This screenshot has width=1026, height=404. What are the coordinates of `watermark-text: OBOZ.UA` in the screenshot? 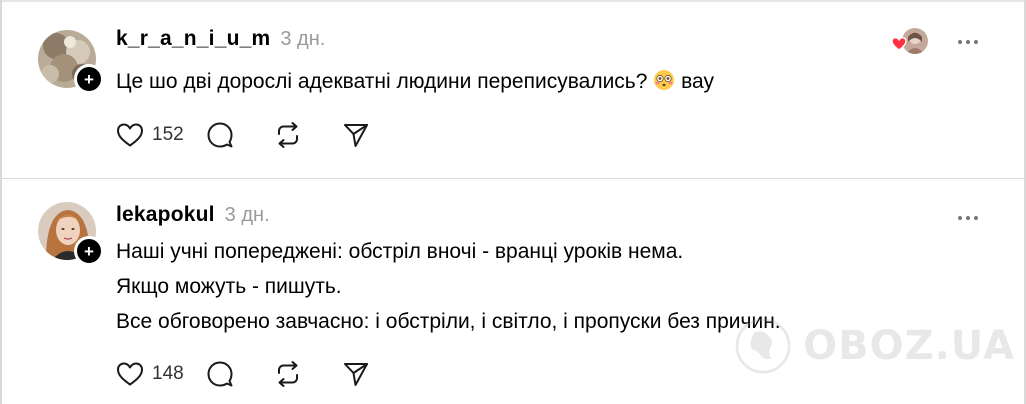 It's located at (909, 346).